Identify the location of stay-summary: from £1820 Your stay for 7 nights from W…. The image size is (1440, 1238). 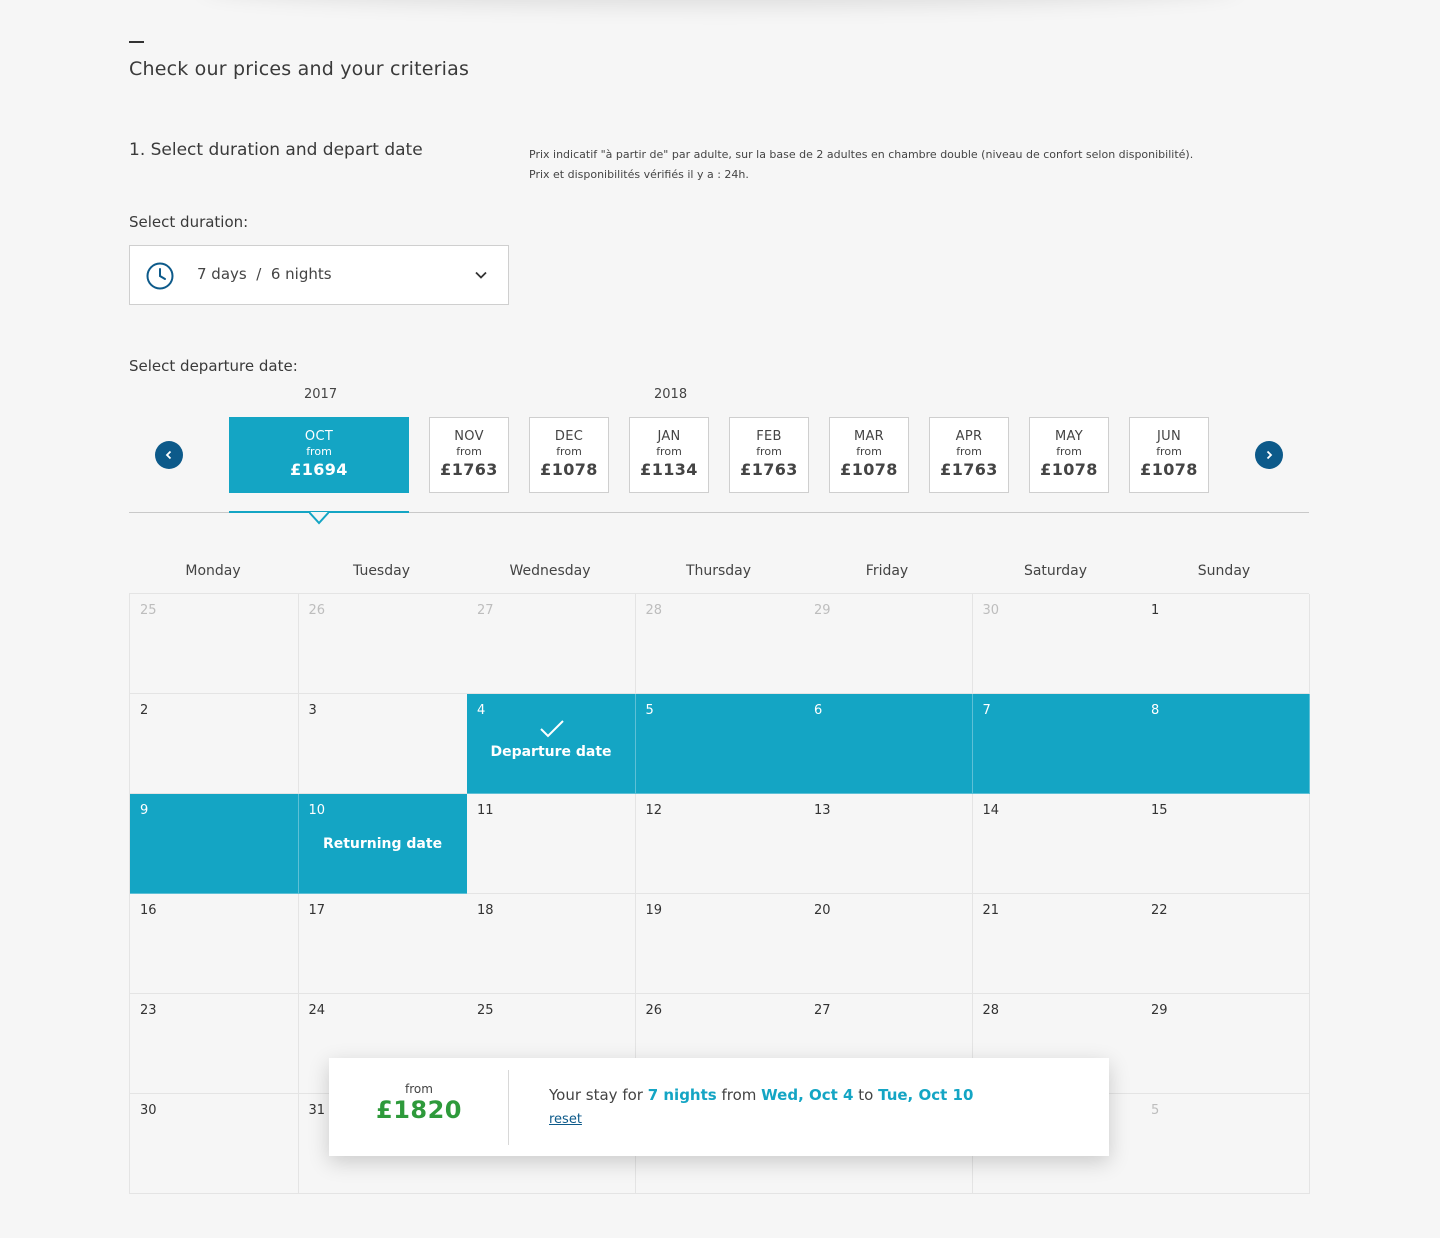
(719, 1107).